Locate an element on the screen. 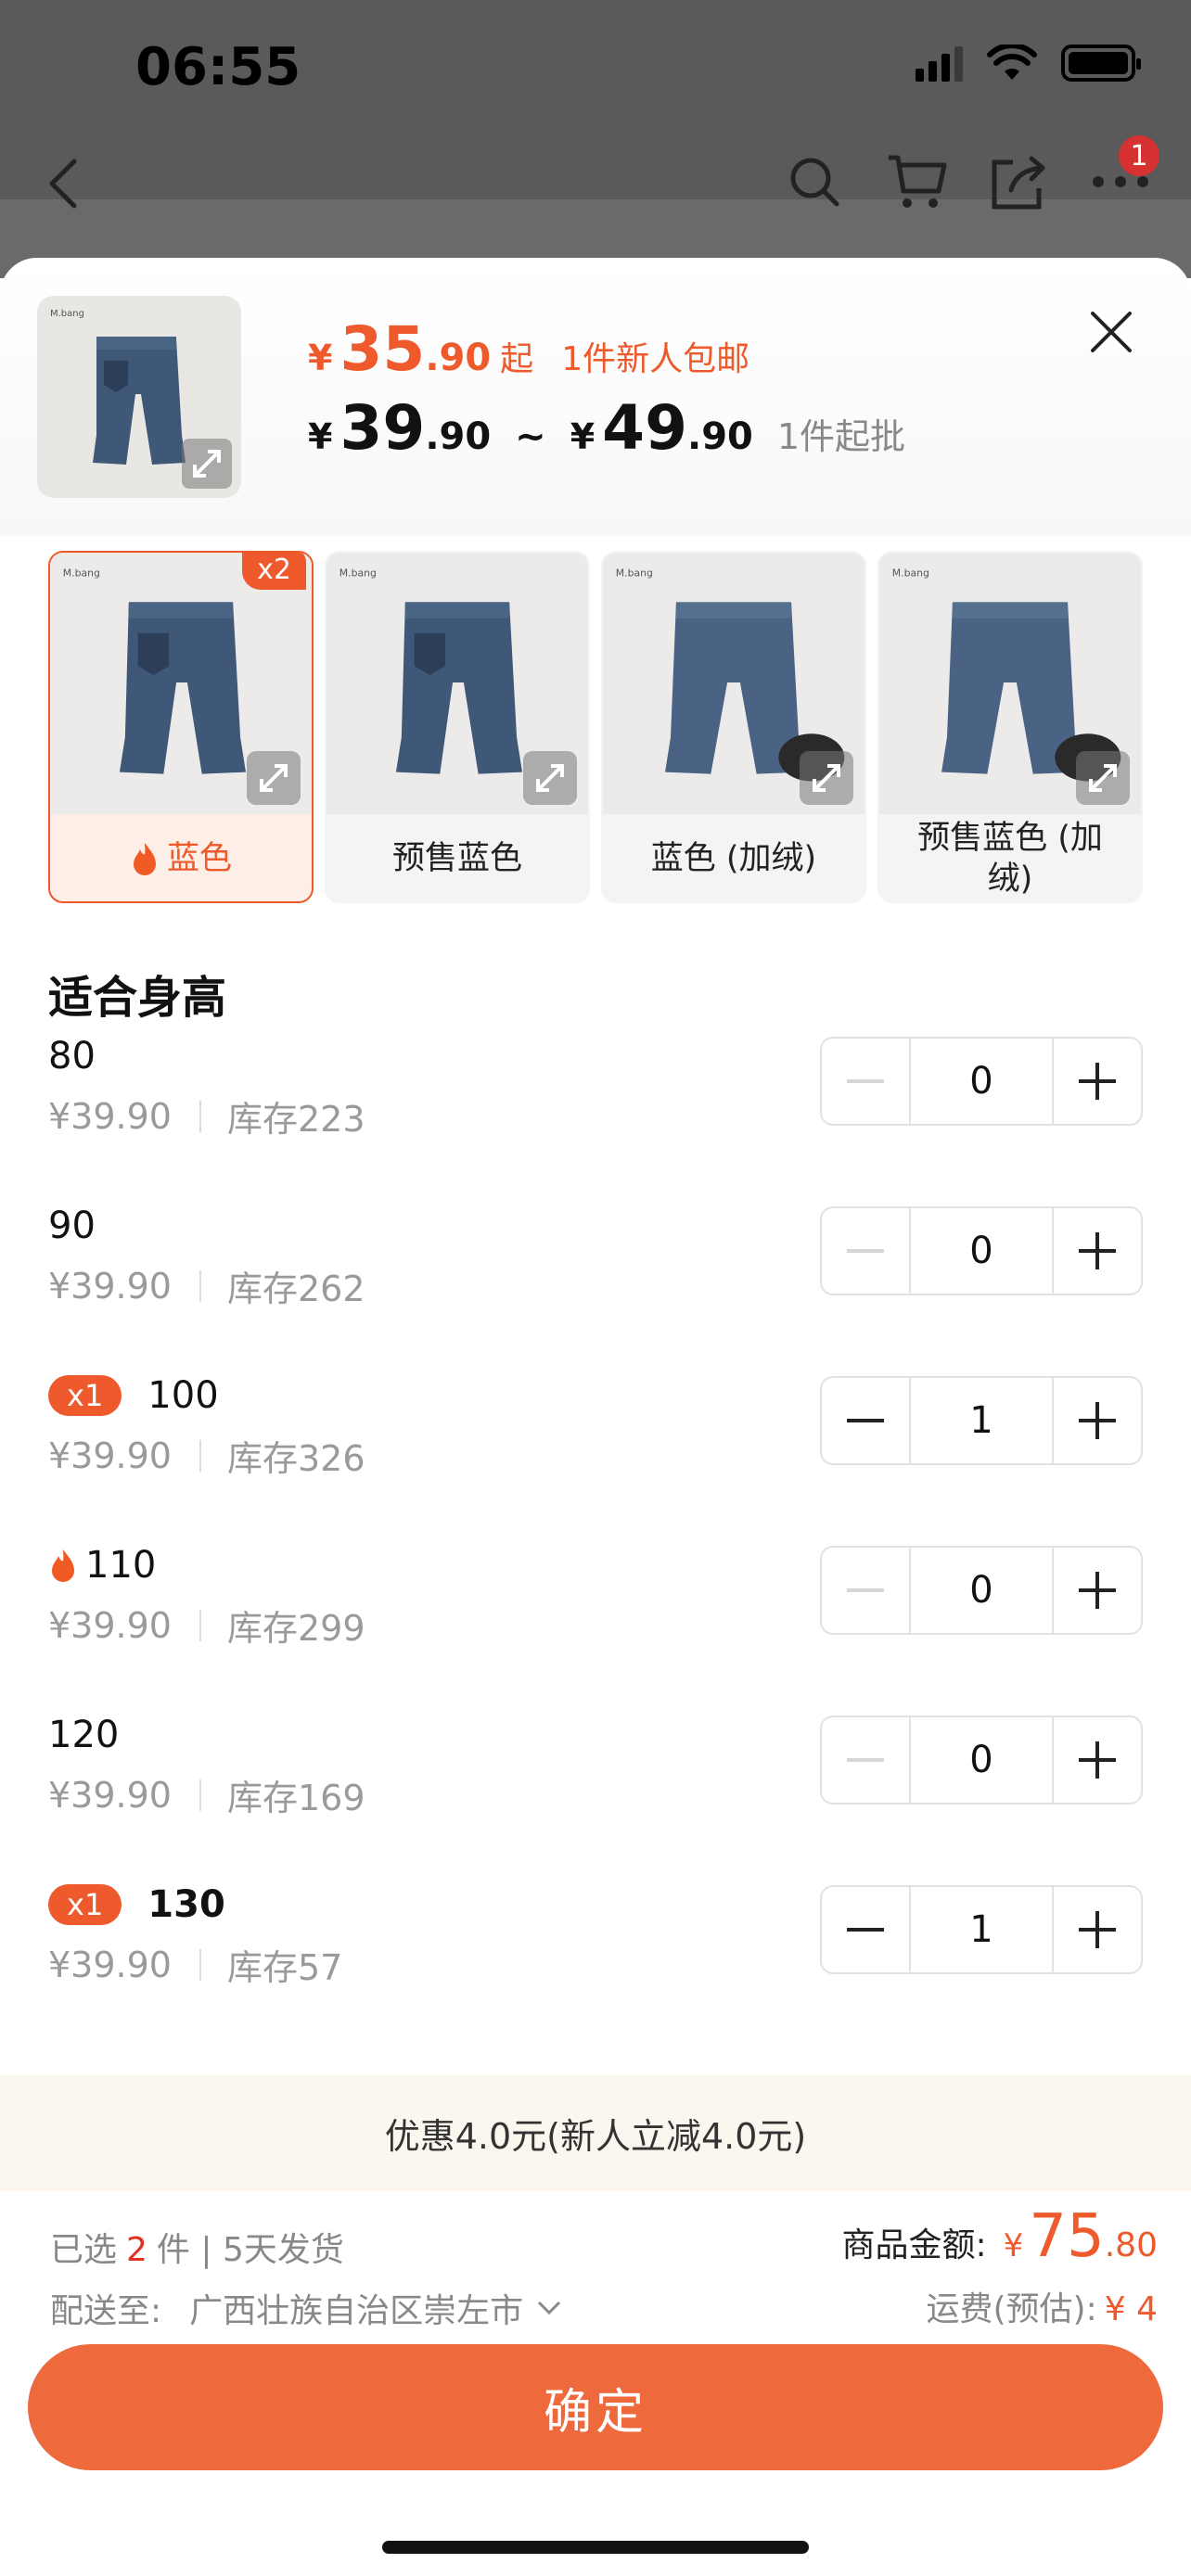  close-icon is located at coordinates (1111, 332).